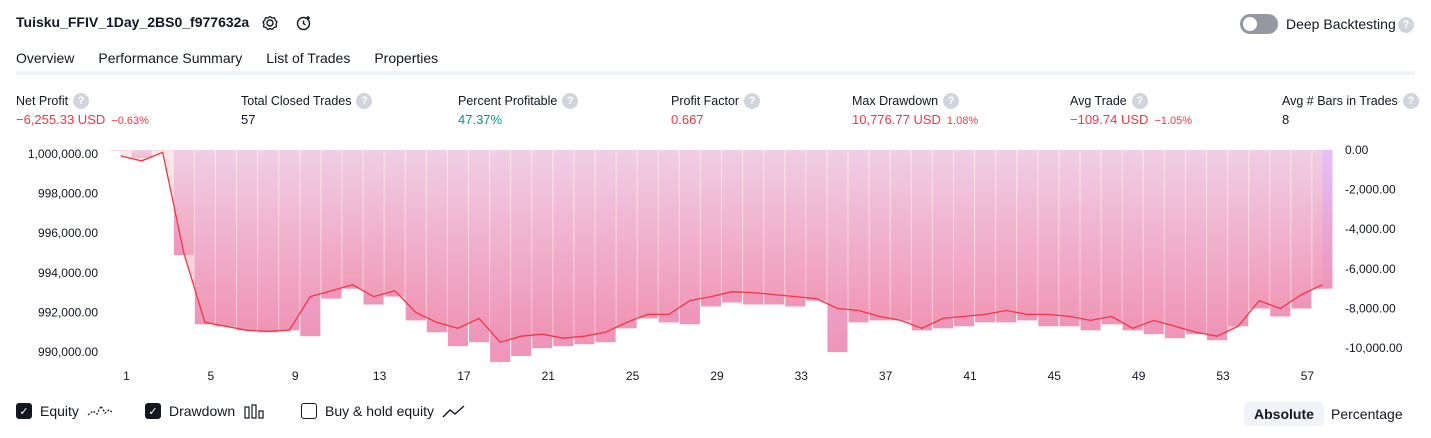 The width and height of the screenshot is (1431, 438). I want to click on x-tick-label: 41, so click(970, 376).